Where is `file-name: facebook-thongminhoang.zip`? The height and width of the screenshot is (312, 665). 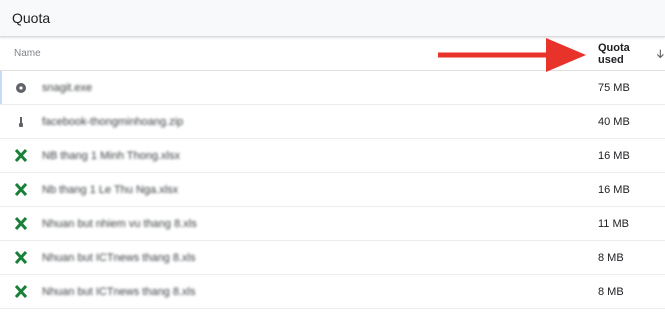
file-name: facebook-thongminhoang.zip is located at coordinates (112, 122).